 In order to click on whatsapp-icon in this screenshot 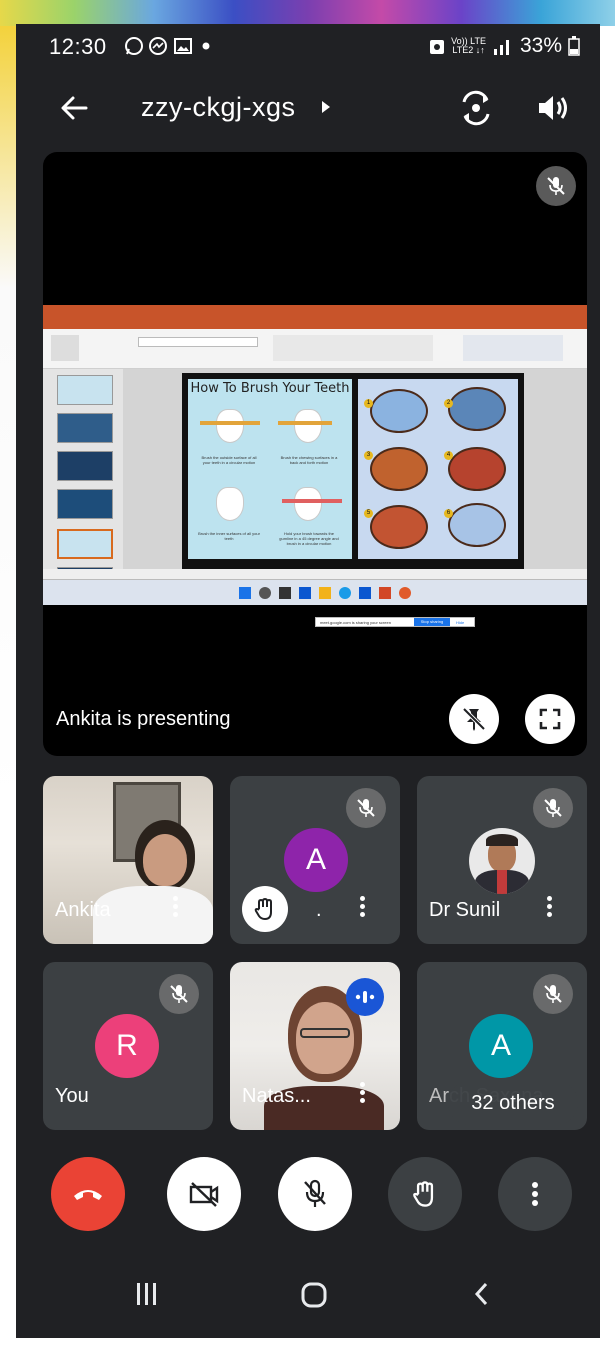, I will do `click(134, 46)`.